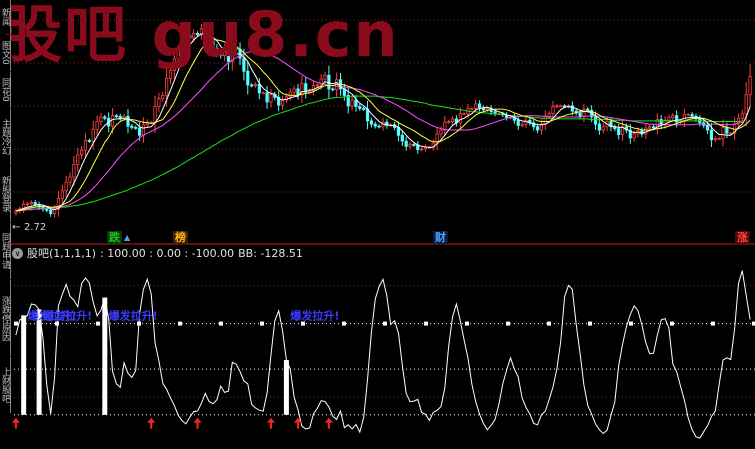 The width and height of the screenshot is (755, 449). Describe the element at coordinates (105, 356) in the screenshot. I see `signal-bar` at that location.